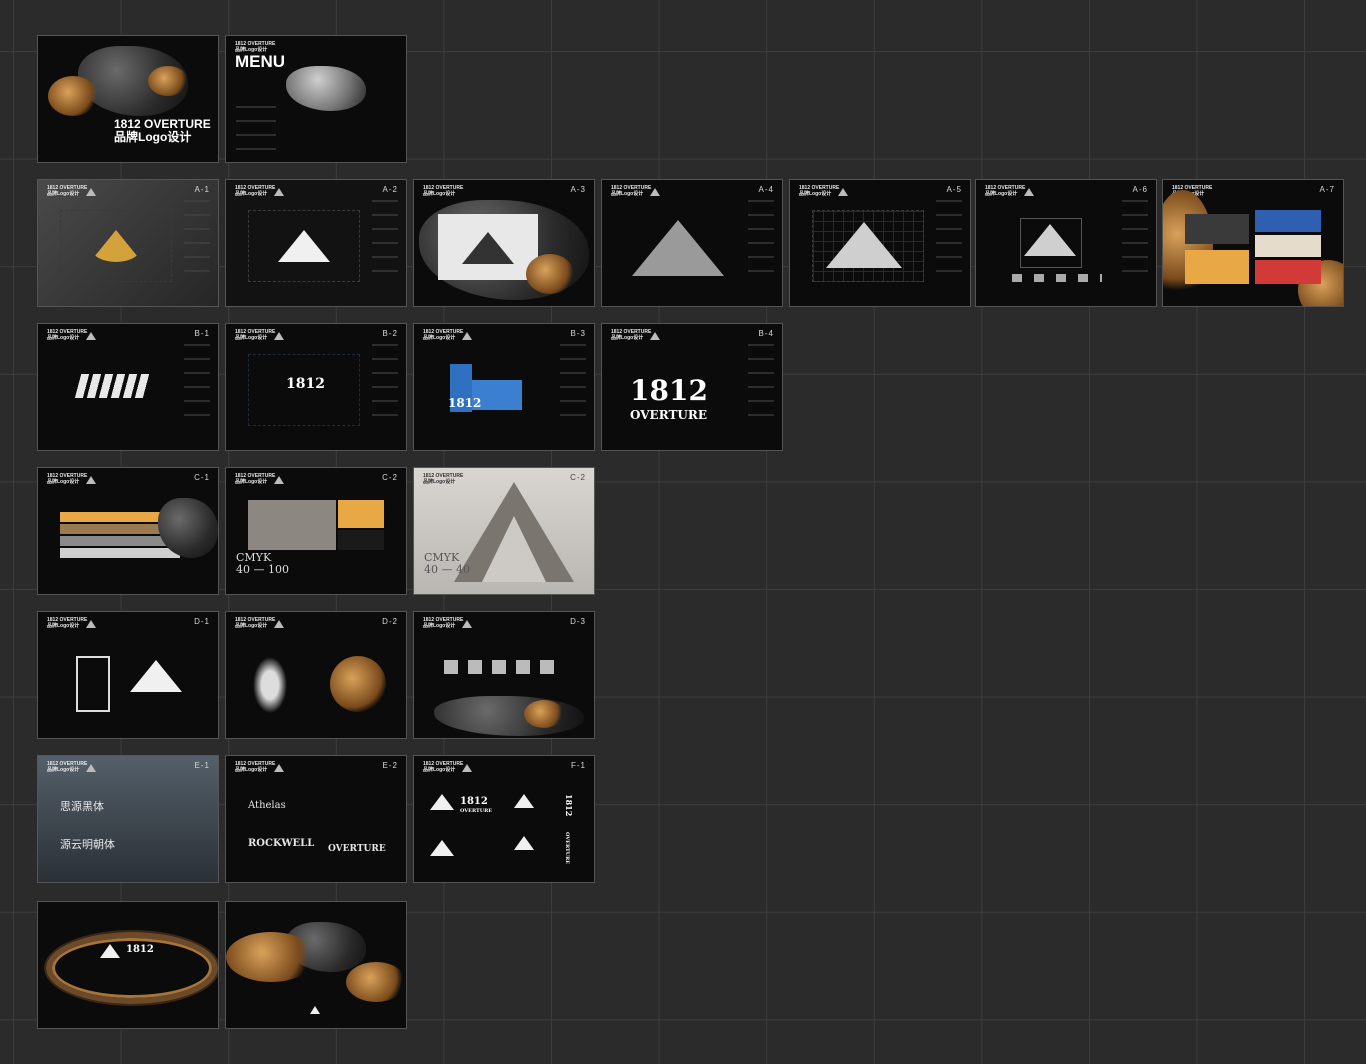  Describe the element at coordinates (128, 99) in the screenshot. I see `board-cover: 1812 OVERTURE 品牌Logo设计` at that location.